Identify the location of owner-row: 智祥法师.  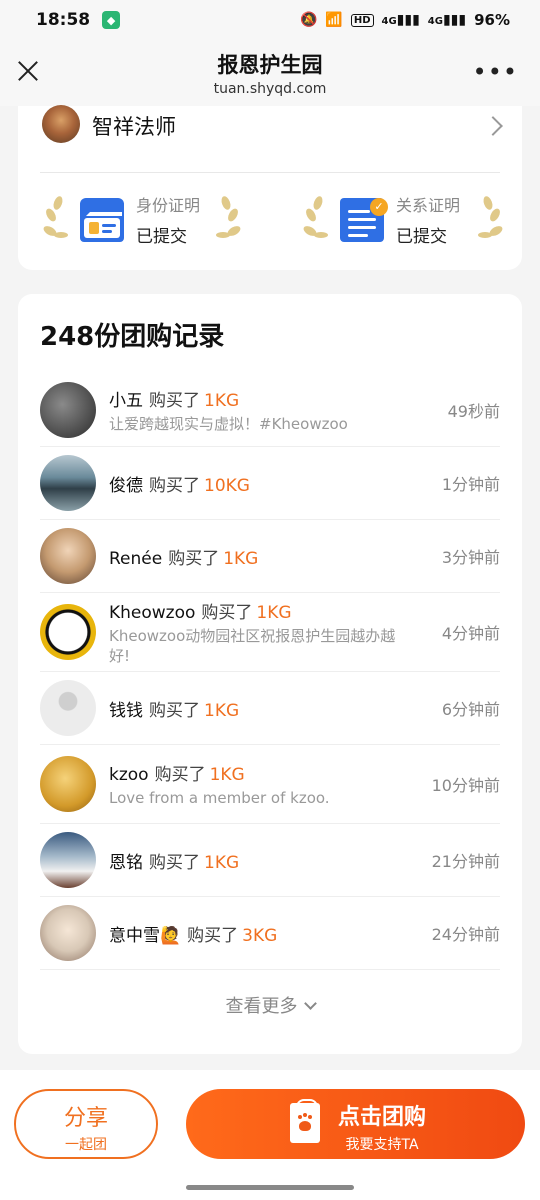
(272, 125).